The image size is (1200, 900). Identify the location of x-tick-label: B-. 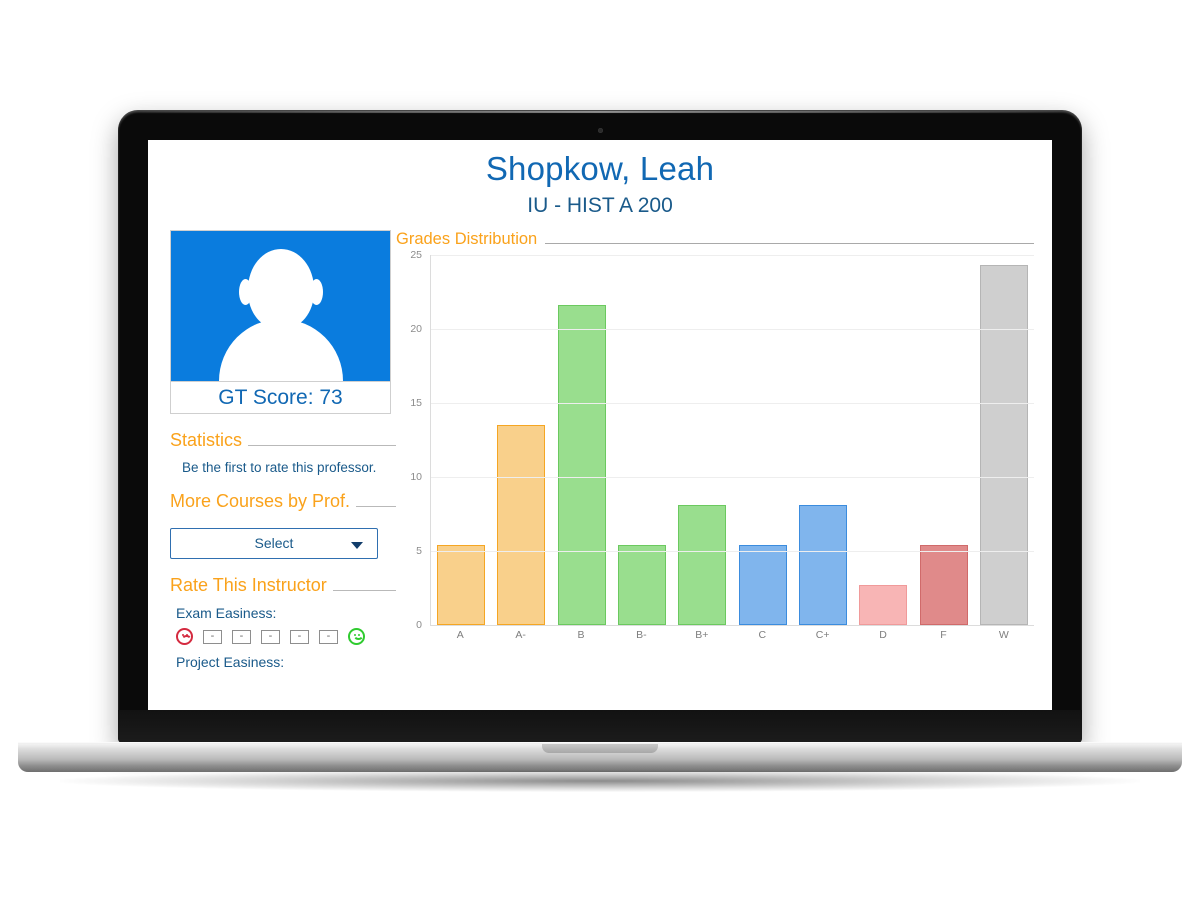
(641, 635).